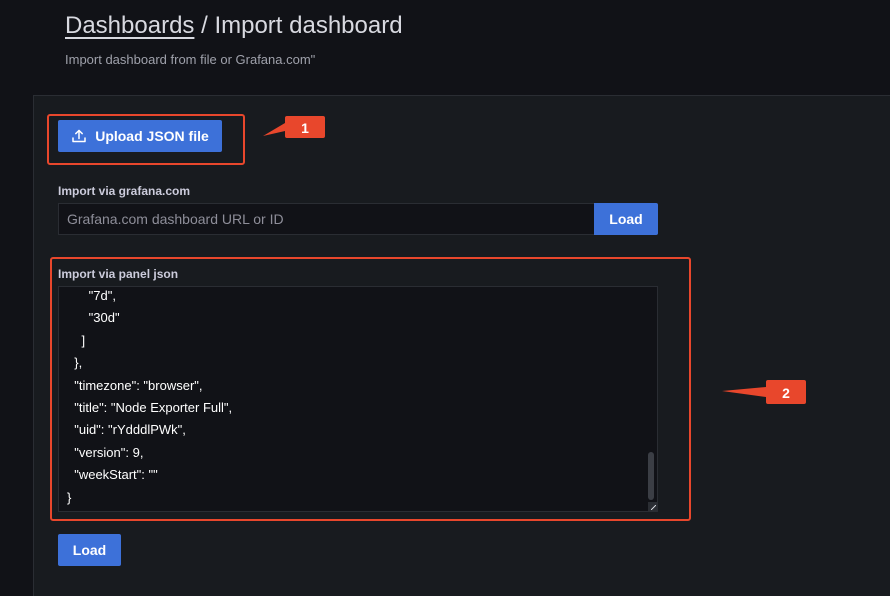 This screenshot has height=596, width=890. I want to click on annotation-callout-1: 1, so click(294, 128).